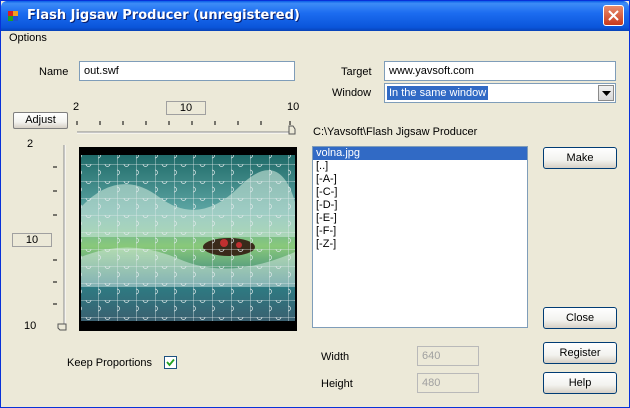  What do you see at coordinates (54, 72) in the screenshot?
I see `name-label: Name` at bounding box center [54, 72].